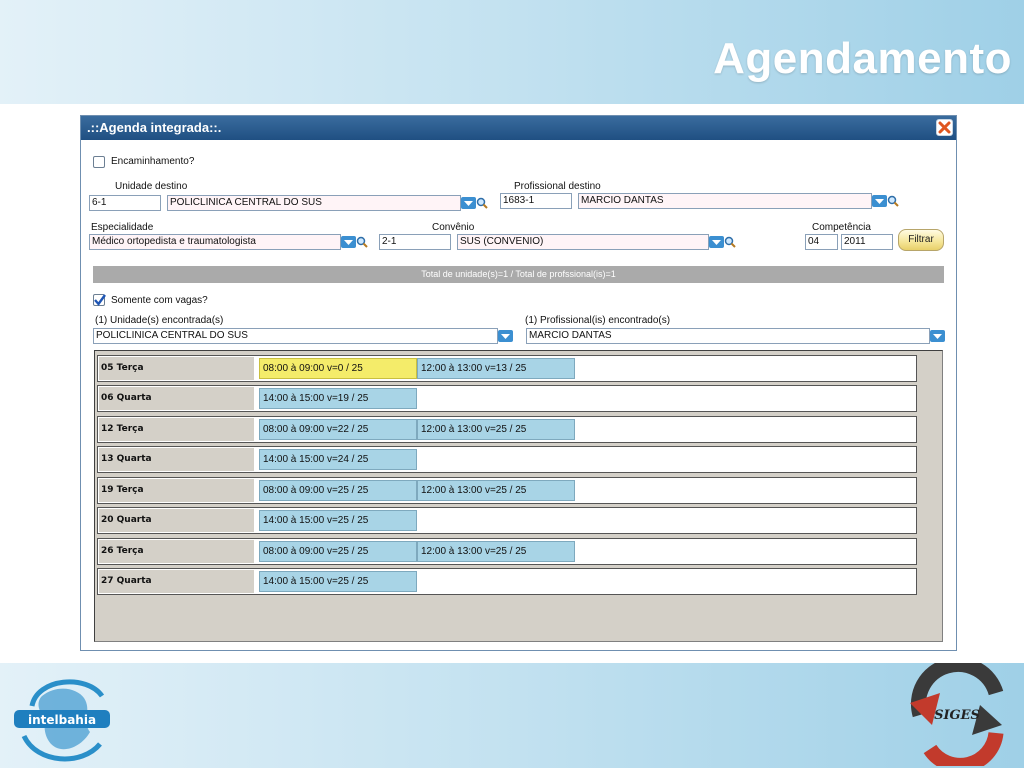  I want to click on day-label: 27 Quarta, so click(176, 581).